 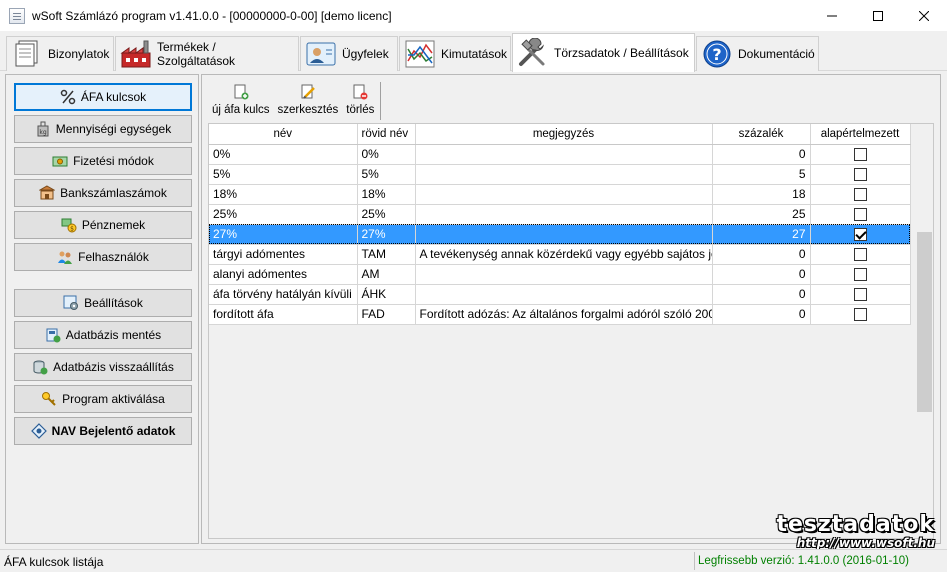 I want to click on help-icon: ?, so click(x=717, y=54).